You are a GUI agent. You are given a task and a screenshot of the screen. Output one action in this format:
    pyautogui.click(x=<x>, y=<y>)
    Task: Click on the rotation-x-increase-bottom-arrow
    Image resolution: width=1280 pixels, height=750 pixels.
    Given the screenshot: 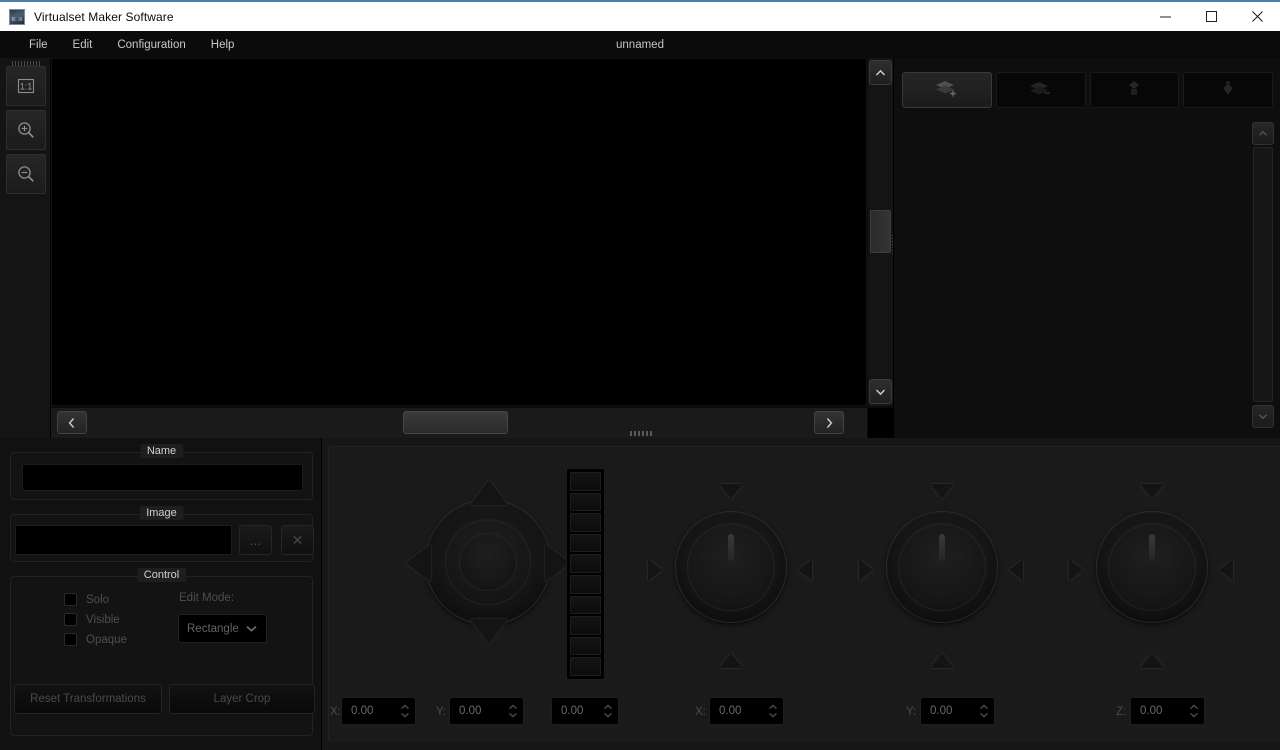 What is the action you would take?
    pyautogui.click(x=731, y=660)
    